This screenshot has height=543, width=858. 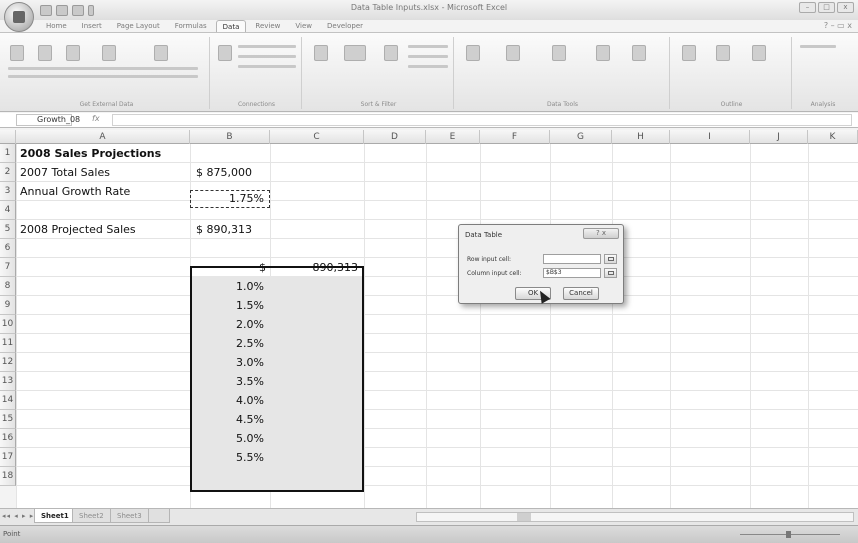 What do you see at coordinates (303, 26) in the screenshot?
I see `tab-view: View` at bounding box center [303, 26].